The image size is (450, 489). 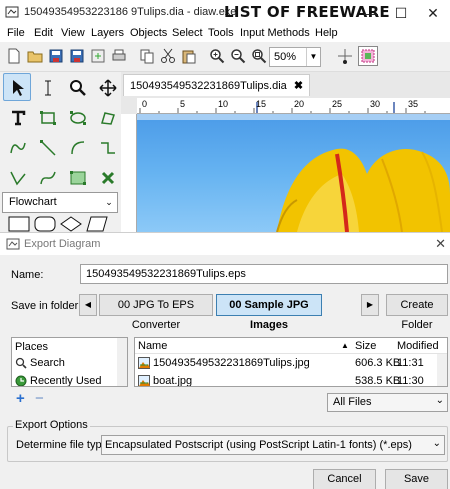 What do you see at coordinates (147, 56) in the screenshot?
I see `copy-icon` at bounding box center [147, 56].